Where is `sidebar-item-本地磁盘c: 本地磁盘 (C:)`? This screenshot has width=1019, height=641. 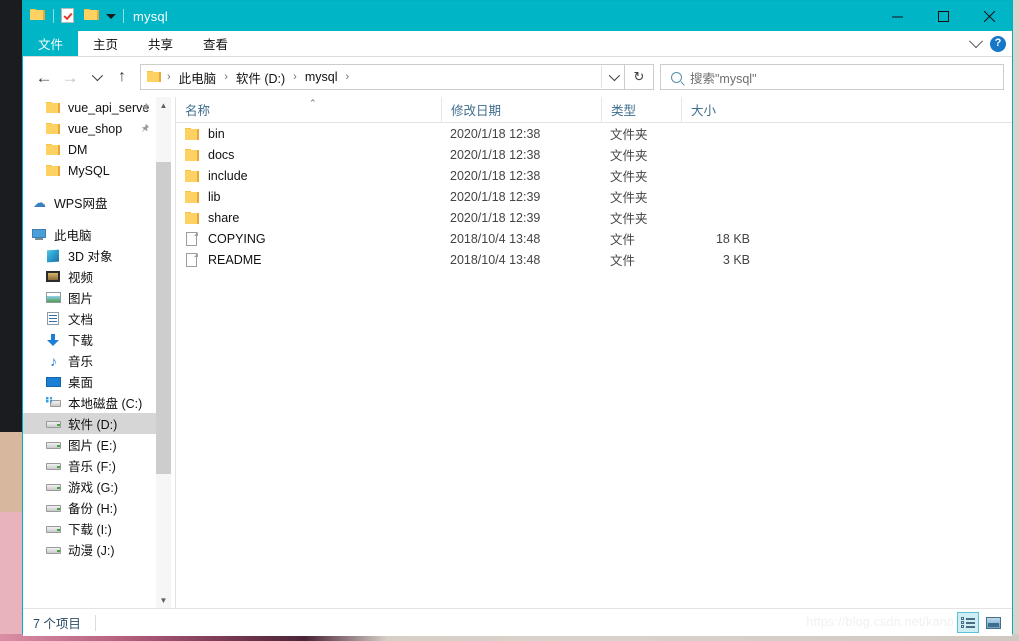 sidebar-item-本地磁盘c: 本地磁盘 (C:) is located at coordinates (89, 402).